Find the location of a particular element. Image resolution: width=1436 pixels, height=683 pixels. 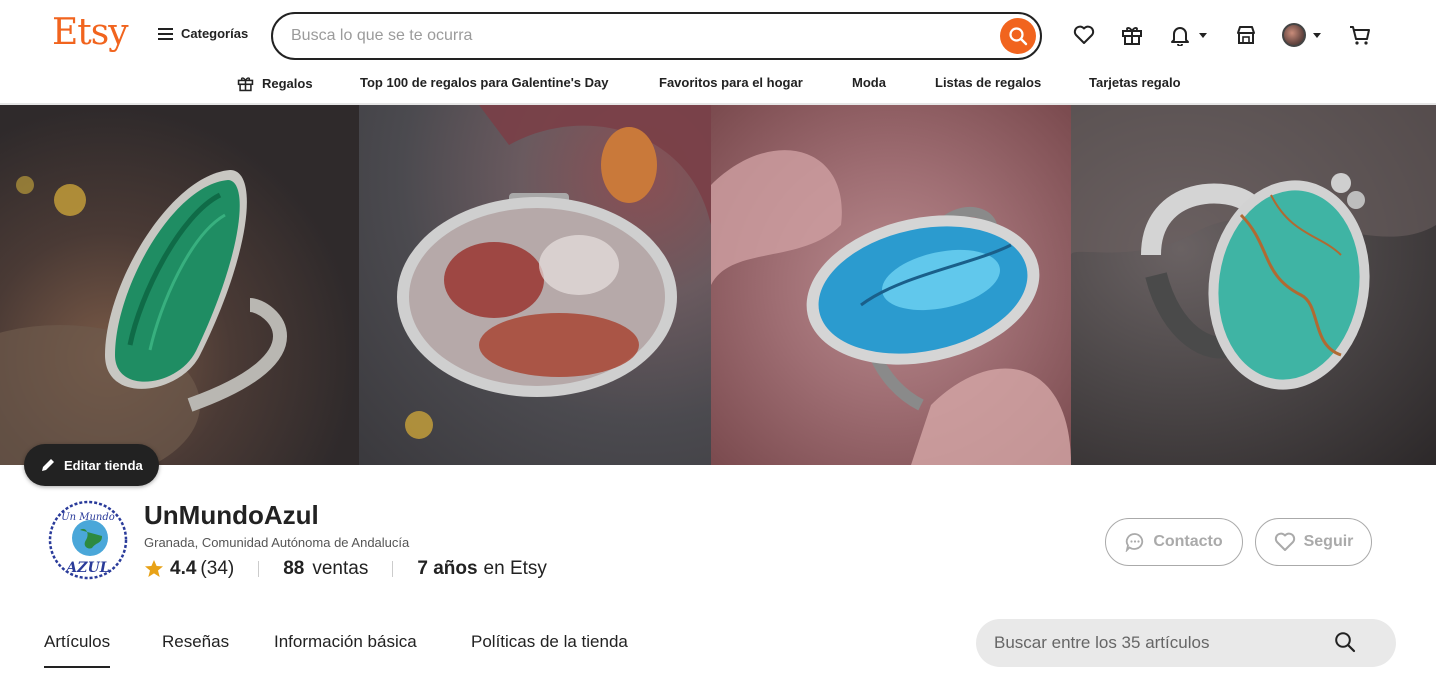

sales-label: ventas is located at coordinates (340, 568).